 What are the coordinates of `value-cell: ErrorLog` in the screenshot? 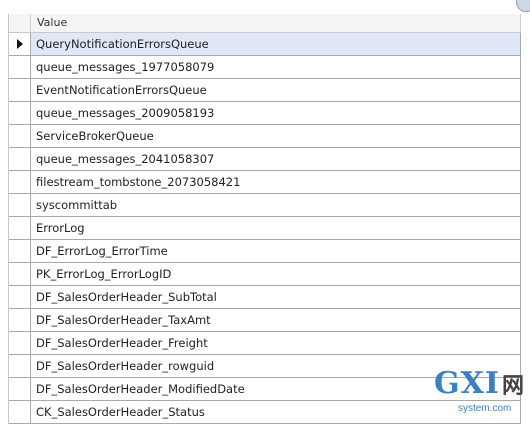 It's located at (276, 228).